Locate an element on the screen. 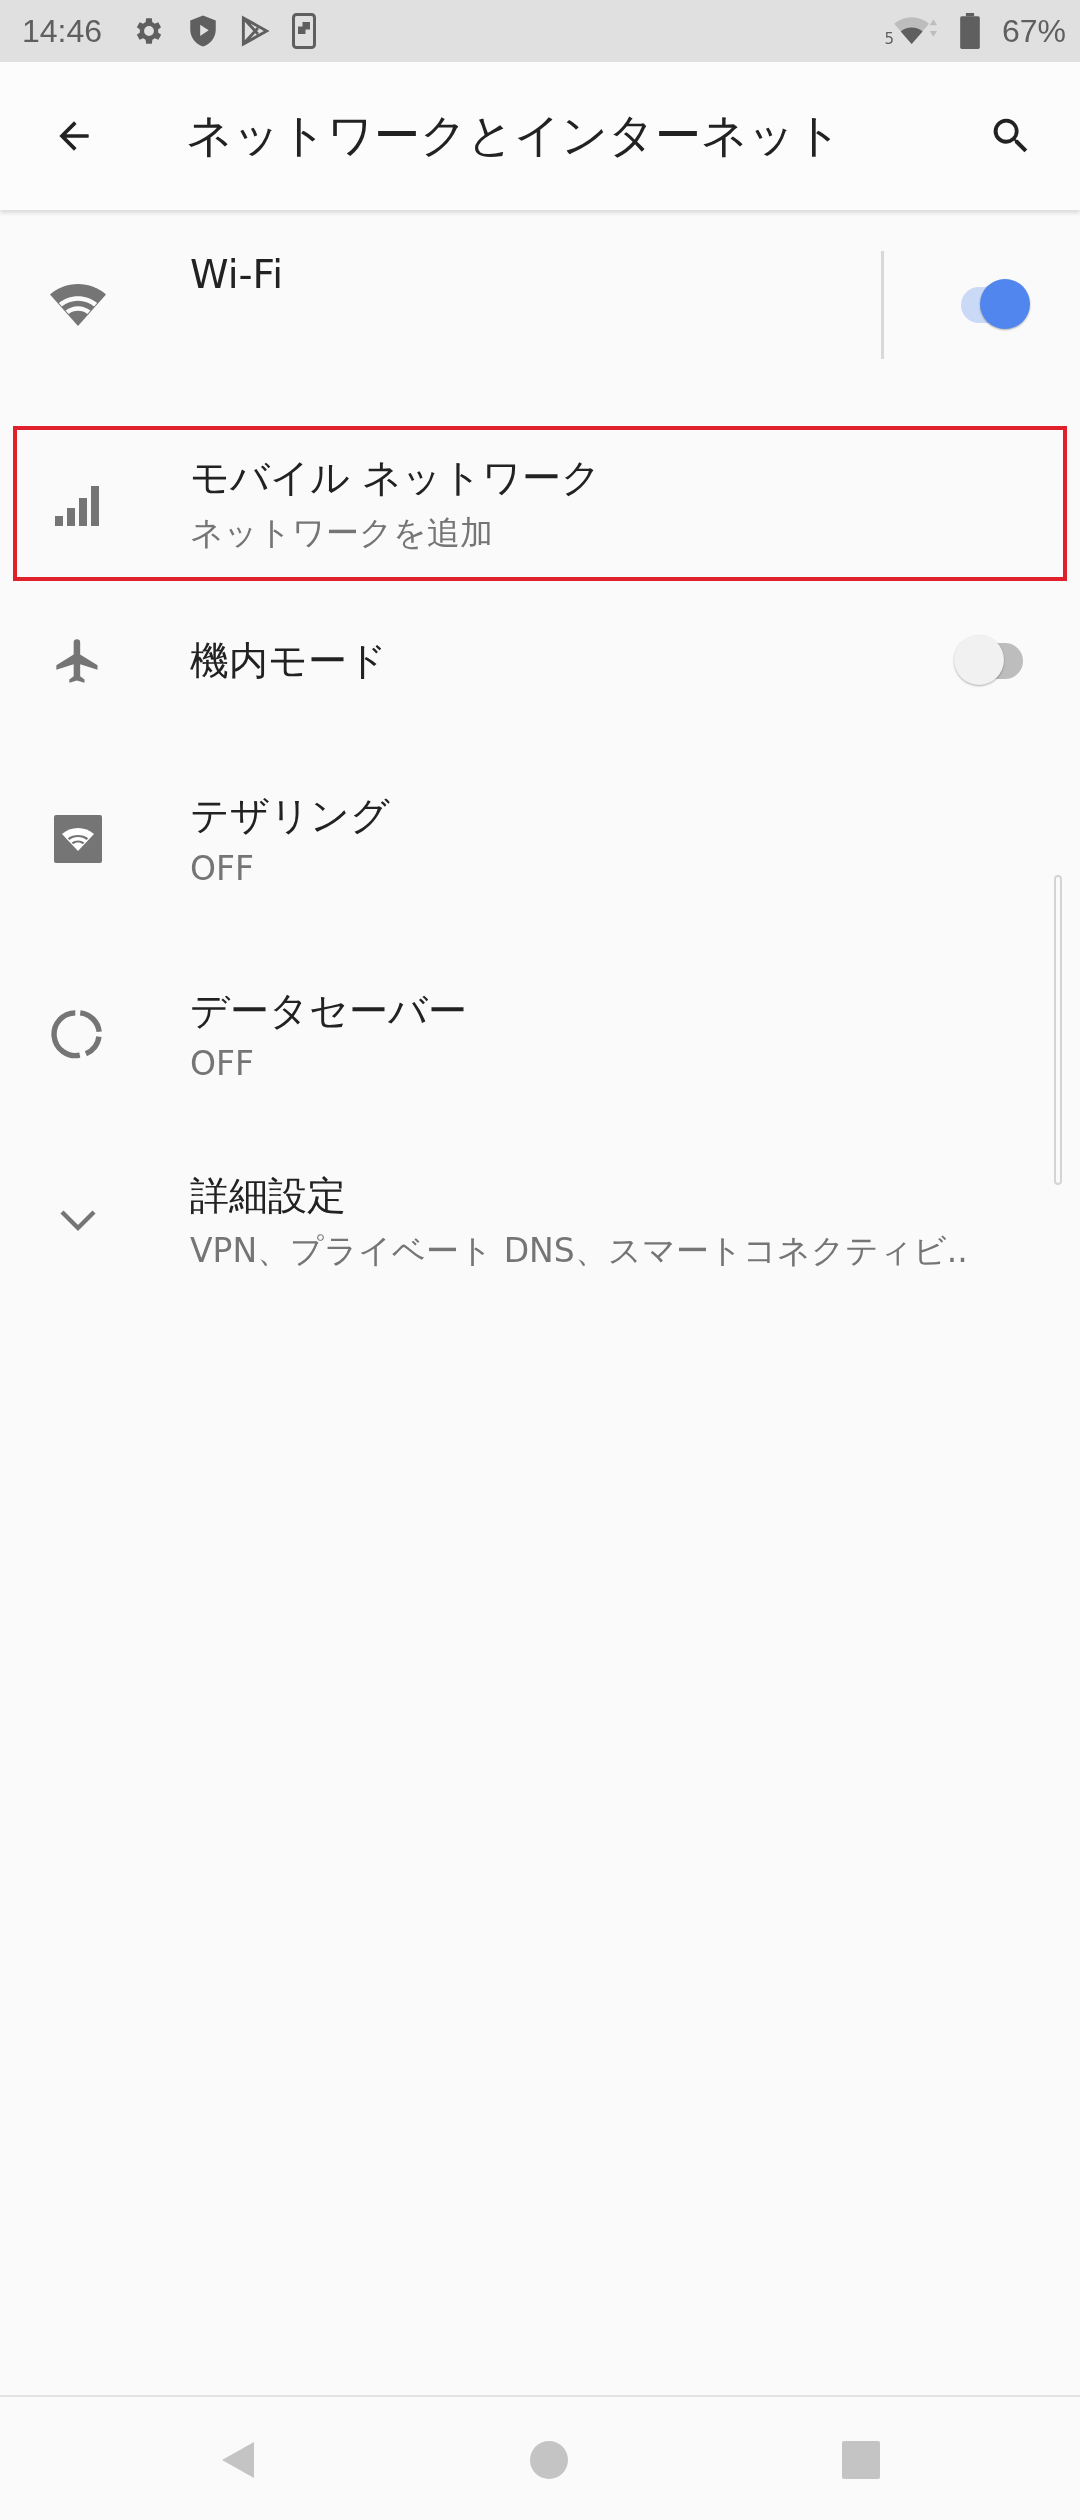 The width and height of the screenshot is (1080, 2520). item-title: テザリング is located at coordinates (290, 816).